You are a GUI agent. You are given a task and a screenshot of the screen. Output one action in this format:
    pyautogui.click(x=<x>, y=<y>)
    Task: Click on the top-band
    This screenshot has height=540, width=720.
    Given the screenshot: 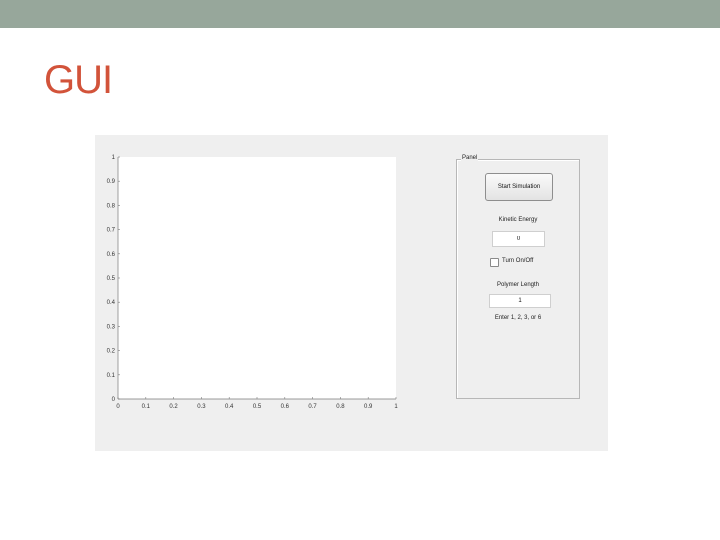 What is the action you would take?
    pyautogui.click(x=360, y=14)
    